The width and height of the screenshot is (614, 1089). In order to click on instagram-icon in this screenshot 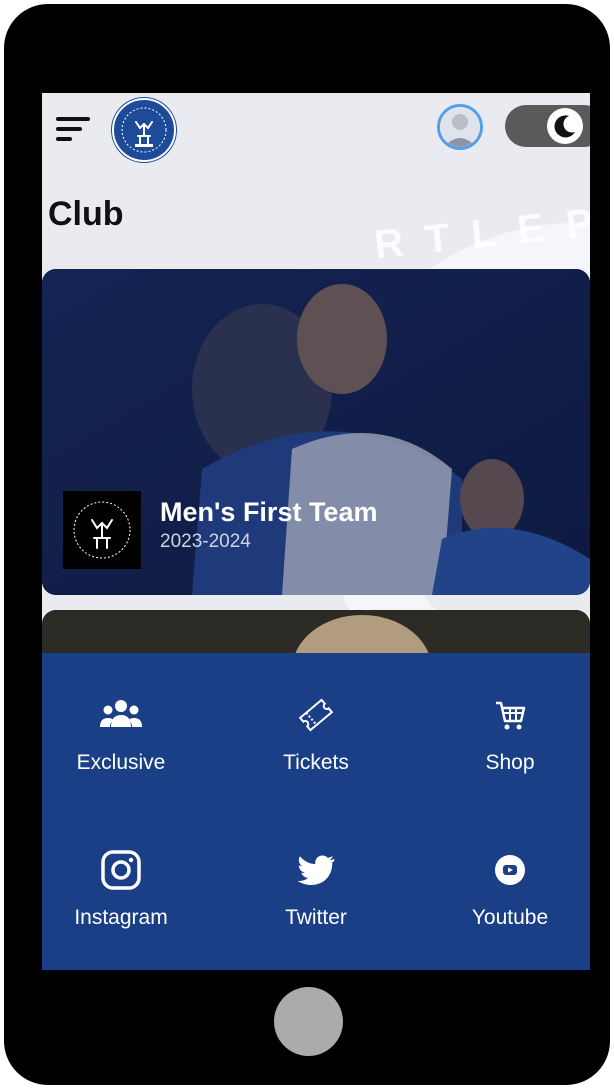, I will do `click(121, 870)`.